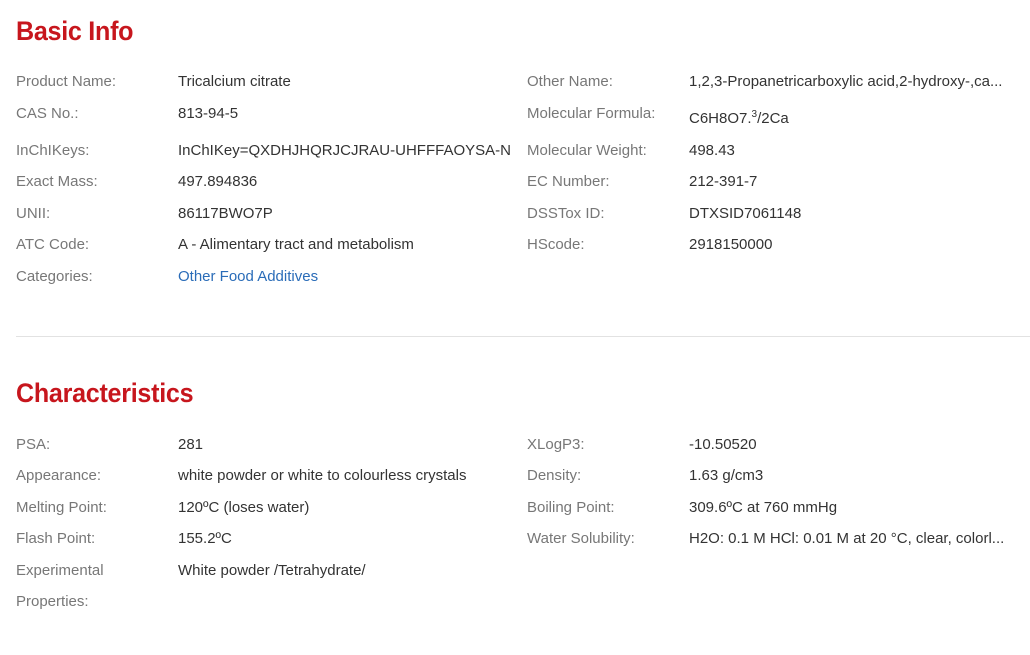  What do you see at coordinates (763, 507) in the screenshot?
I see `boiling-point-value: 309.6ºC at 760 mmHg` at bounding box center [763, 507].